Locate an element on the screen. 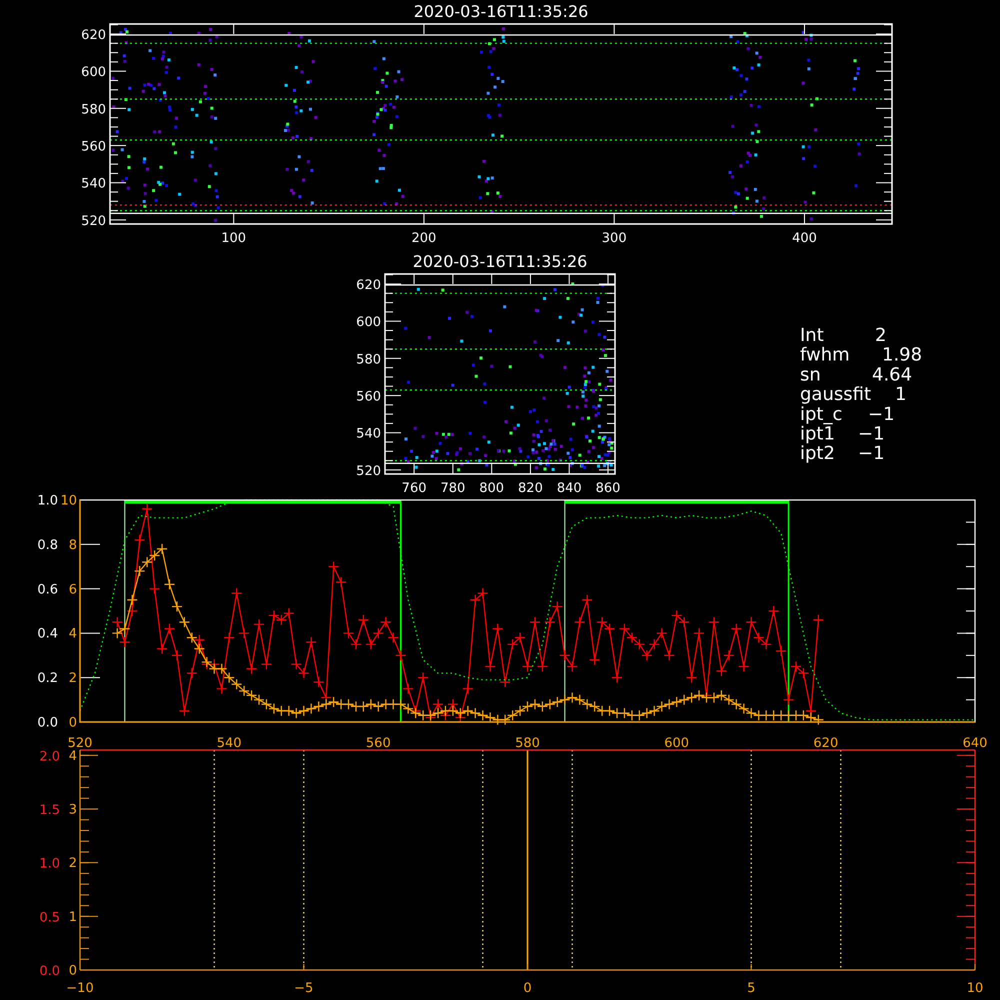 The image size is (1000, 1000). parameter-name: Int is located at coordinates (812, 335).